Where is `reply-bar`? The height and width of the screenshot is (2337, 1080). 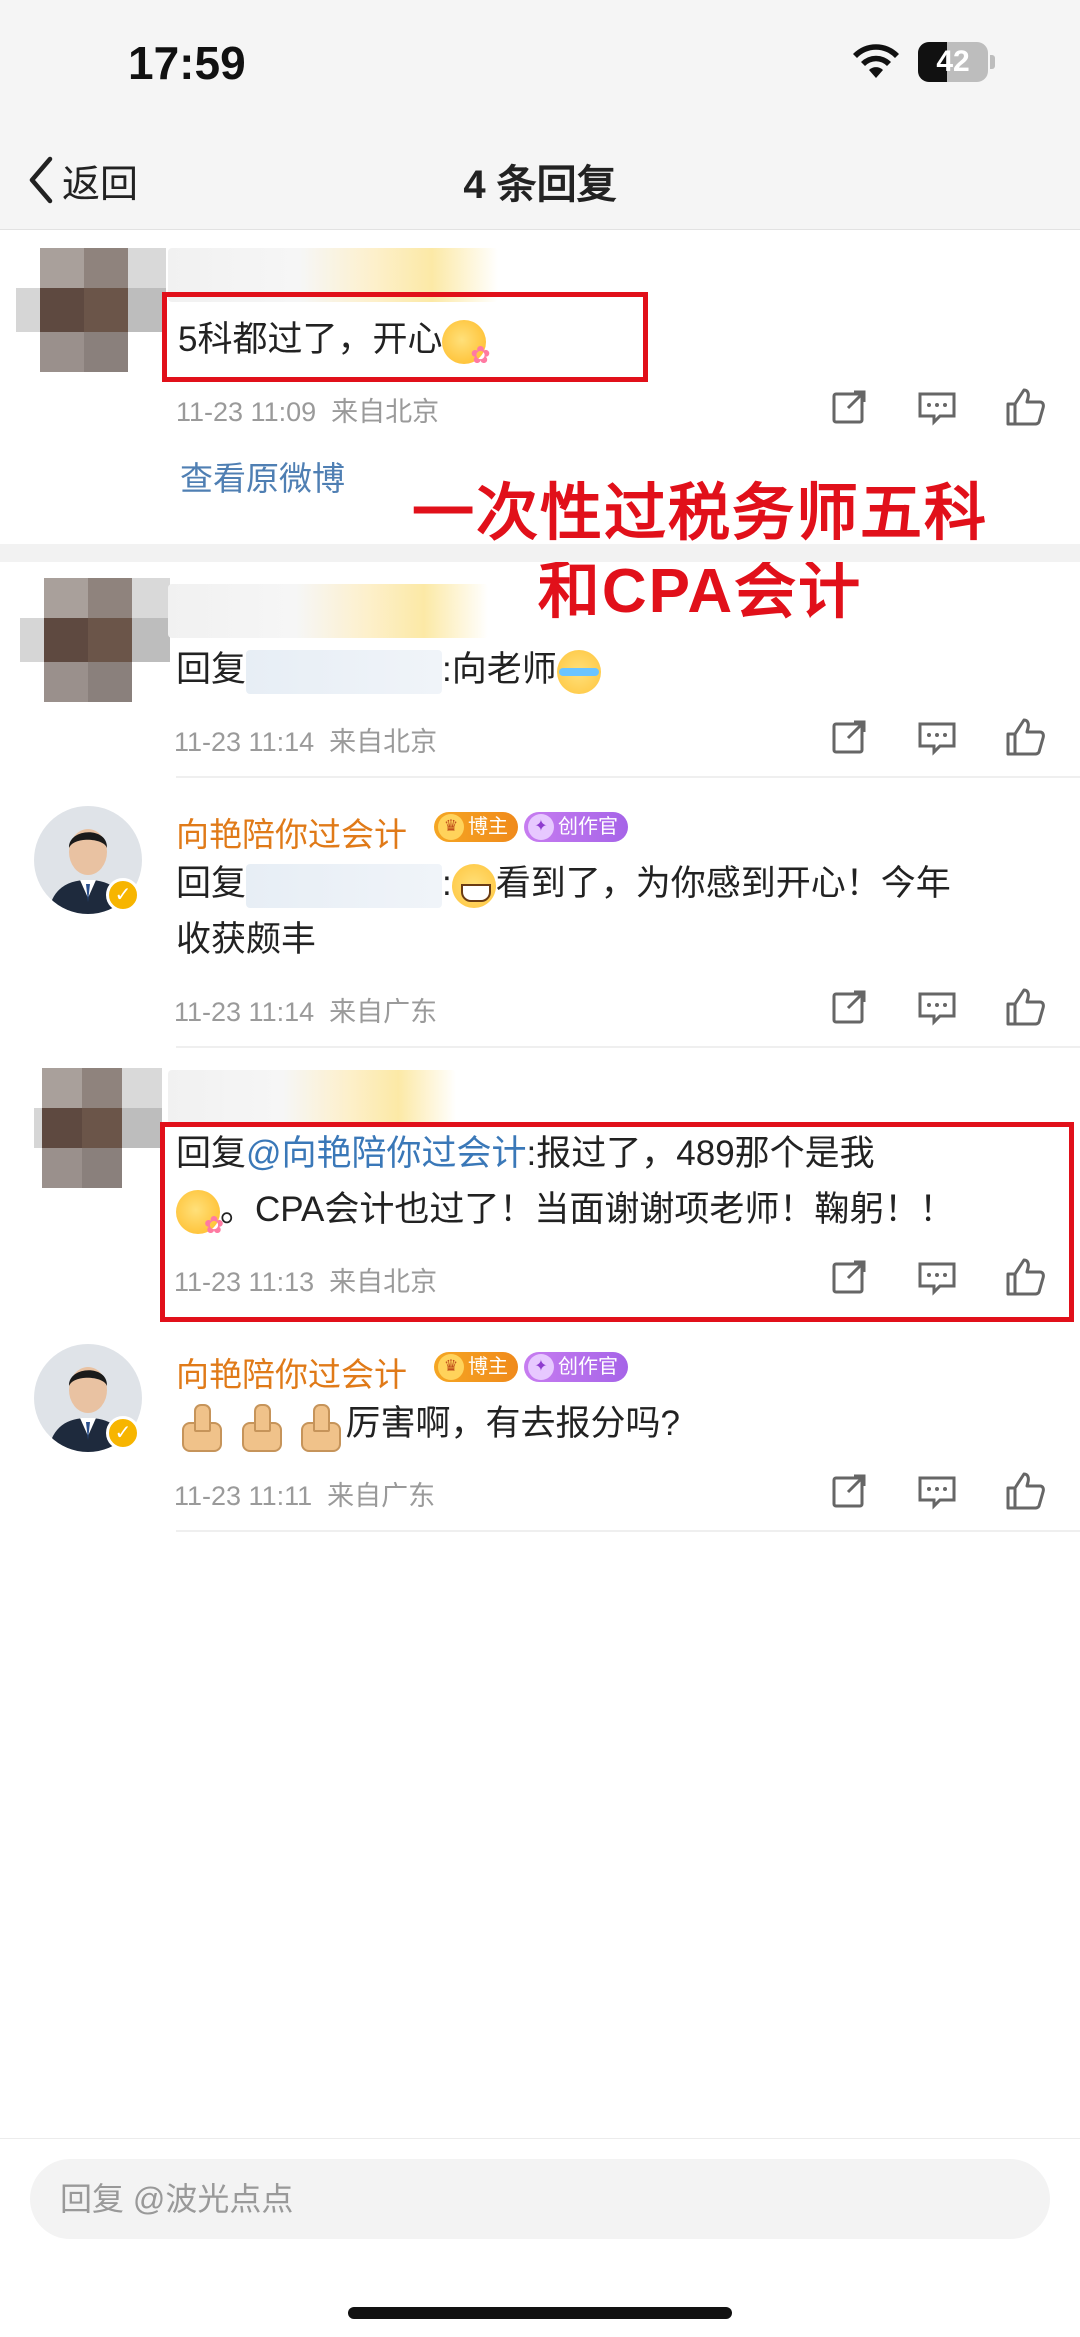
reply-bar is located at coordinates (540, 2237).